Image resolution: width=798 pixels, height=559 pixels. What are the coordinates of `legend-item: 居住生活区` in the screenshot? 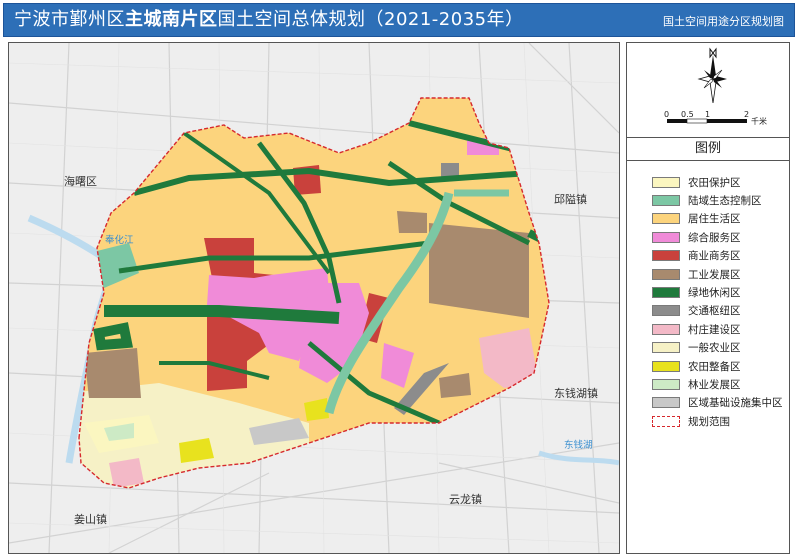 It's located at (717, 219).